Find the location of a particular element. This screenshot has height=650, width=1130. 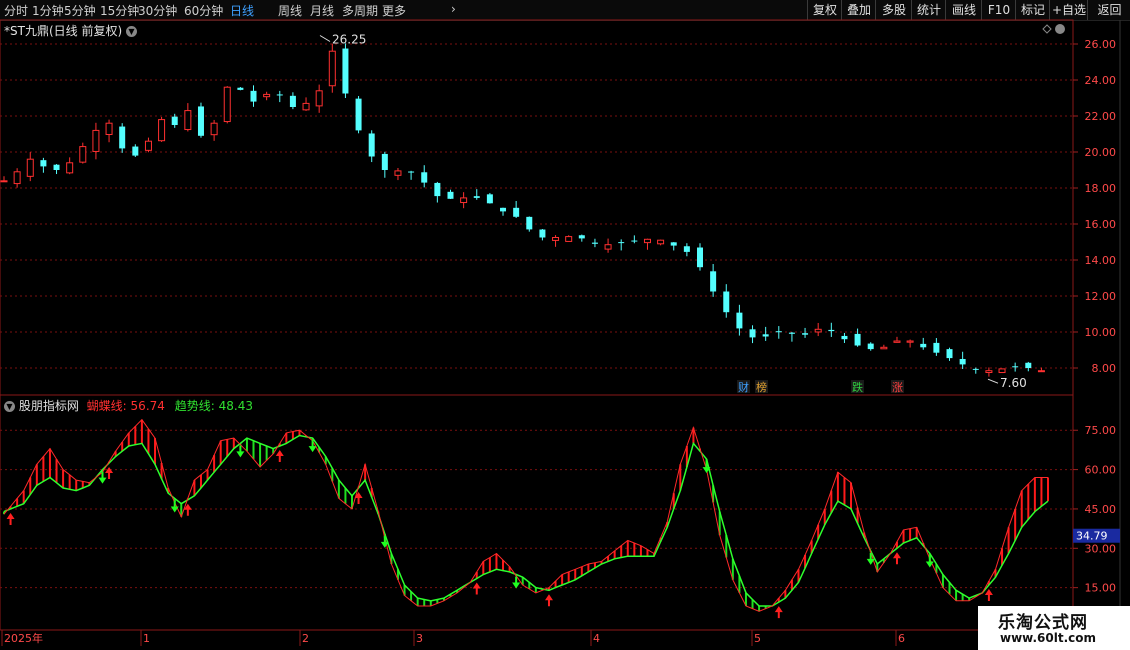

watermark: 乐淘公式网 www.60lt.com is located at coordinates (1054, 628).